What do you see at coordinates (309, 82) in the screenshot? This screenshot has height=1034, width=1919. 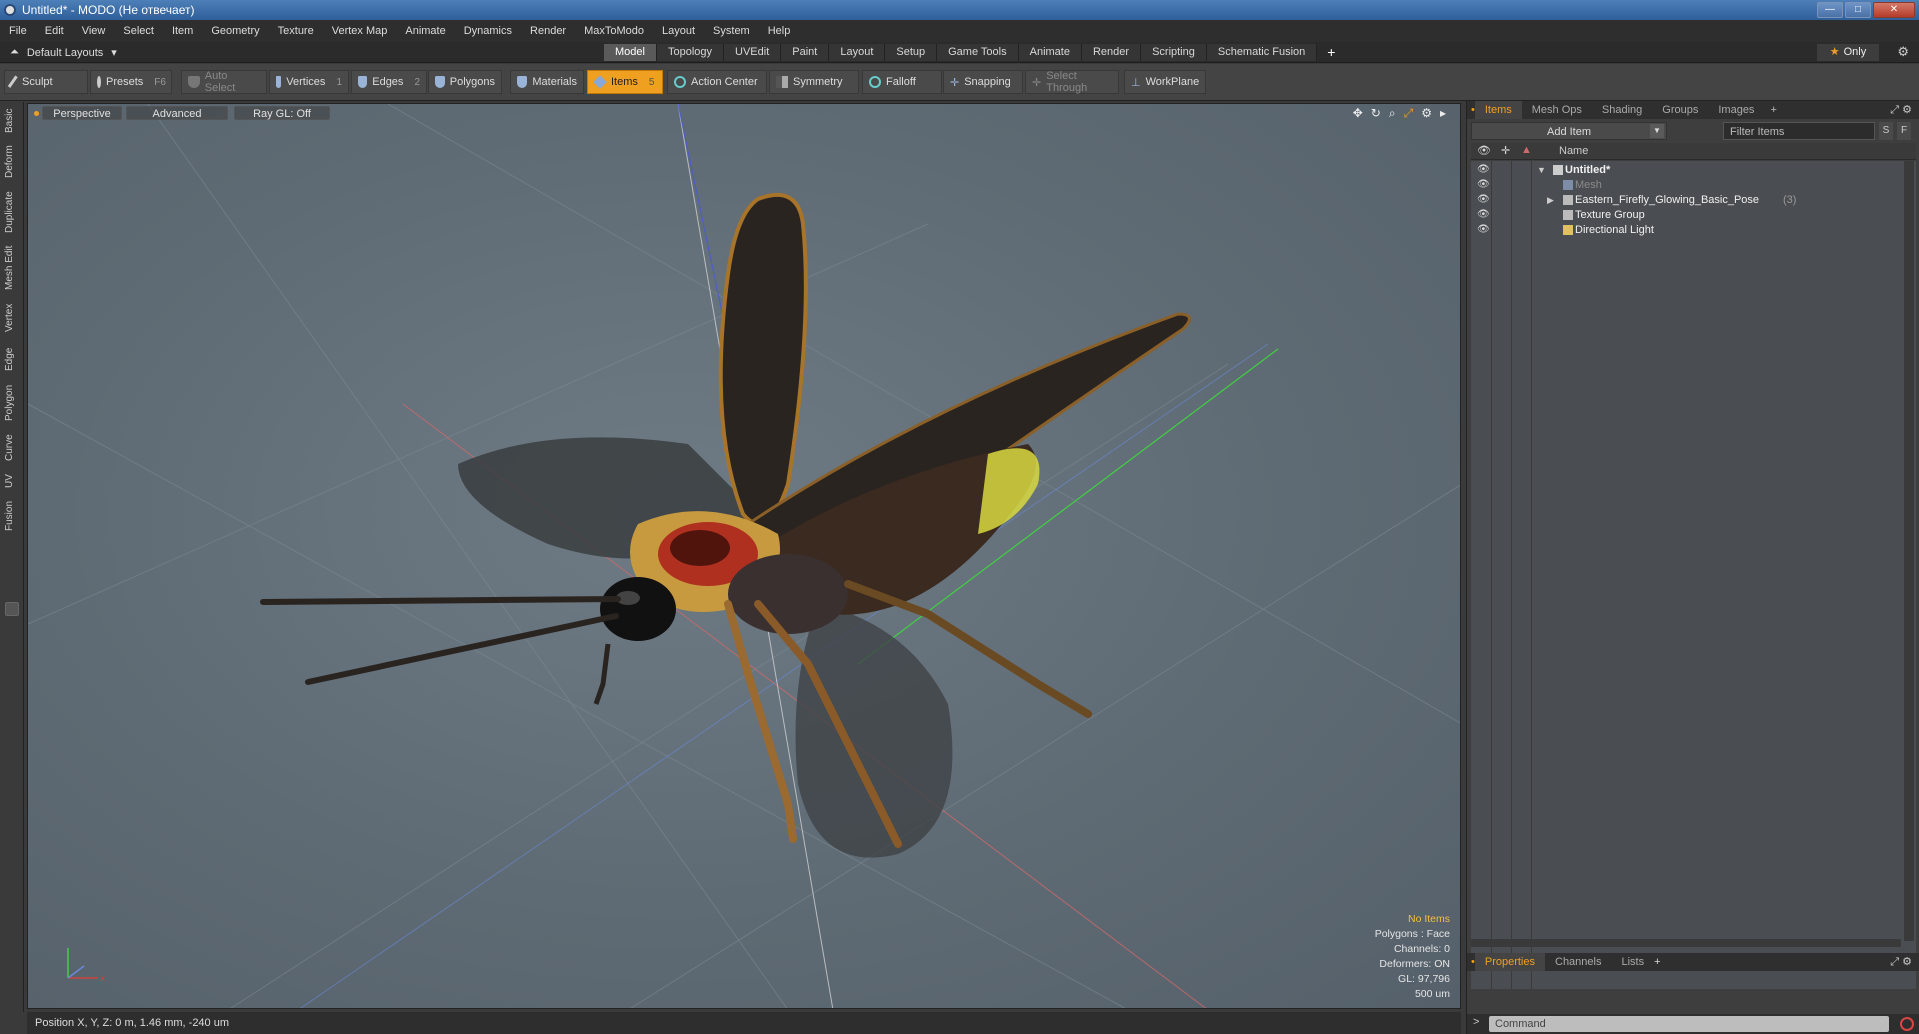 I see `vertices-button: Vertices 1` at bounding box center [309, 82].